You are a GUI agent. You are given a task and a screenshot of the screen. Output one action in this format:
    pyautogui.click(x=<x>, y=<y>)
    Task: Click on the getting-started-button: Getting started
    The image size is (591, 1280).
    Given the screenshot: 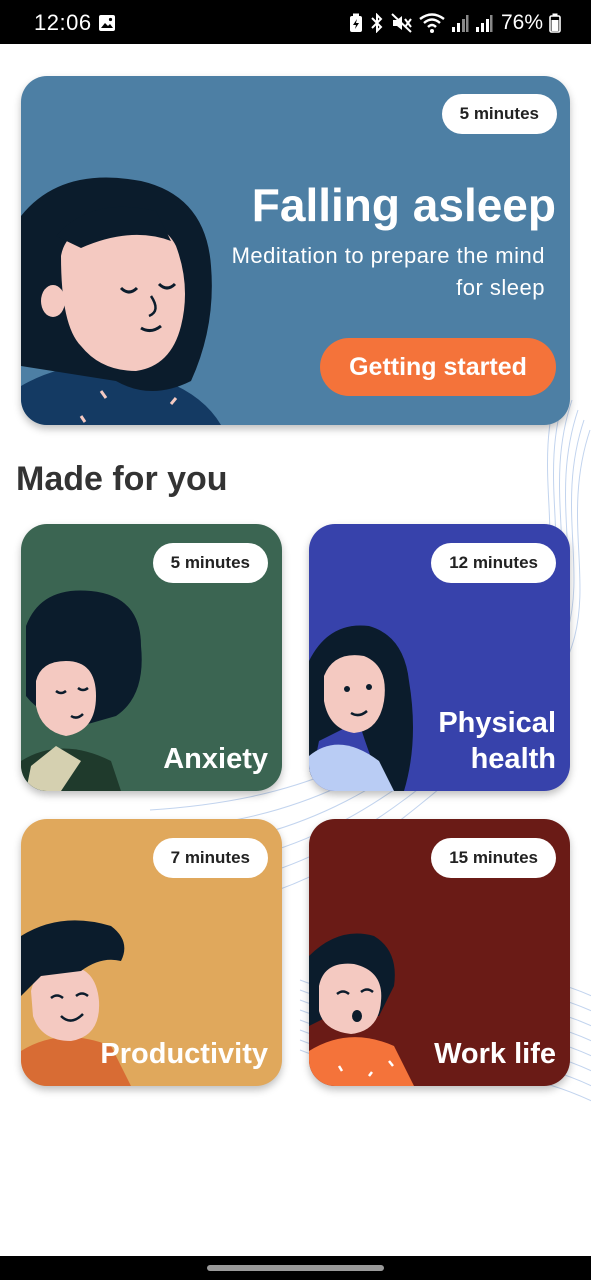 What is the action you would take?
    pyautogui.click(x=438, y=367)
    